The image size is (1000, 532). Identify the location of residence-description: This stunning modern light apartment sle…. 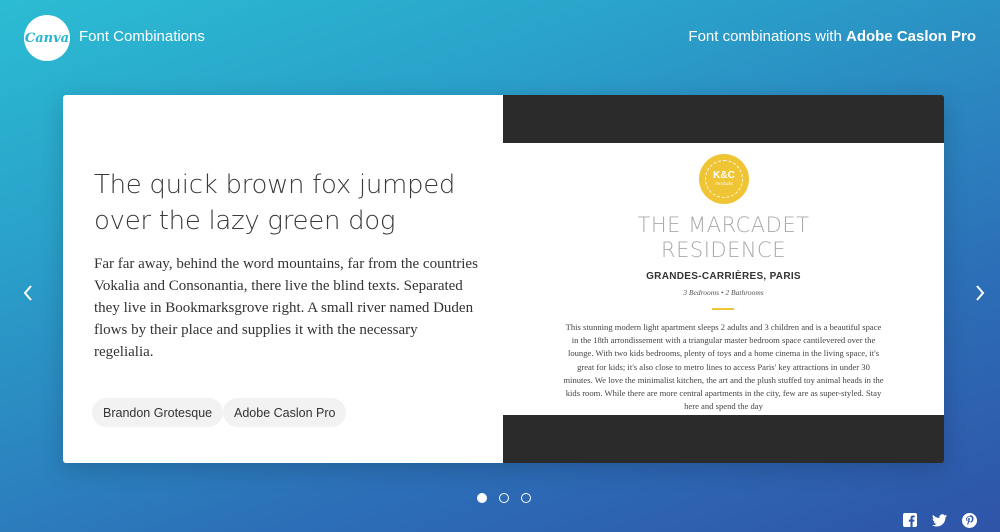
(723, 367).